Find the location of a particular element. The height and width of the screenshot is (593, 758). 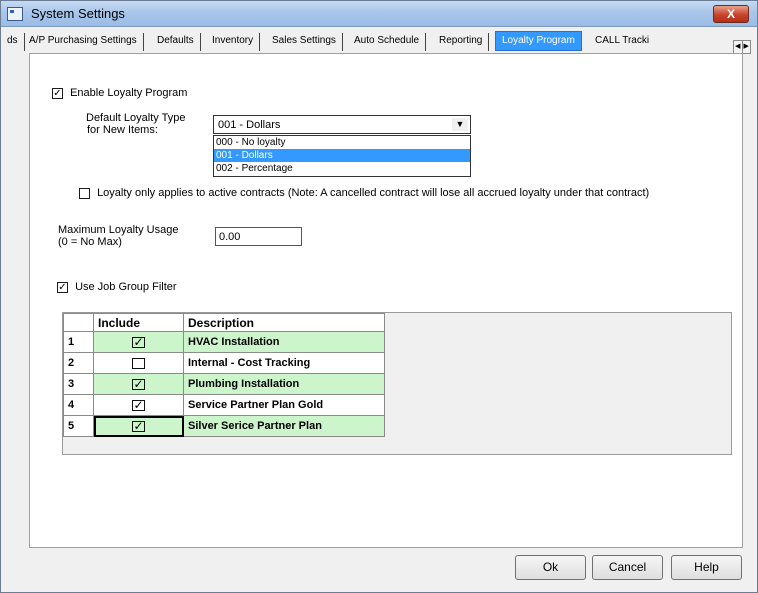

chevron-left-icon: ◀ is located at coordinates (738, 47).